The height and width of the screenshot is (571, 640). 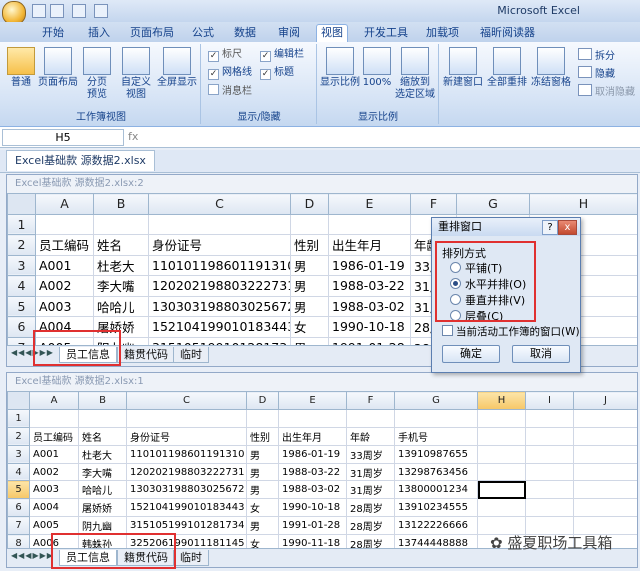 What do you see at coordinates (436, 526) in the screenshot?
I see `cell: 13122226666` at bounding box center [436, 526].